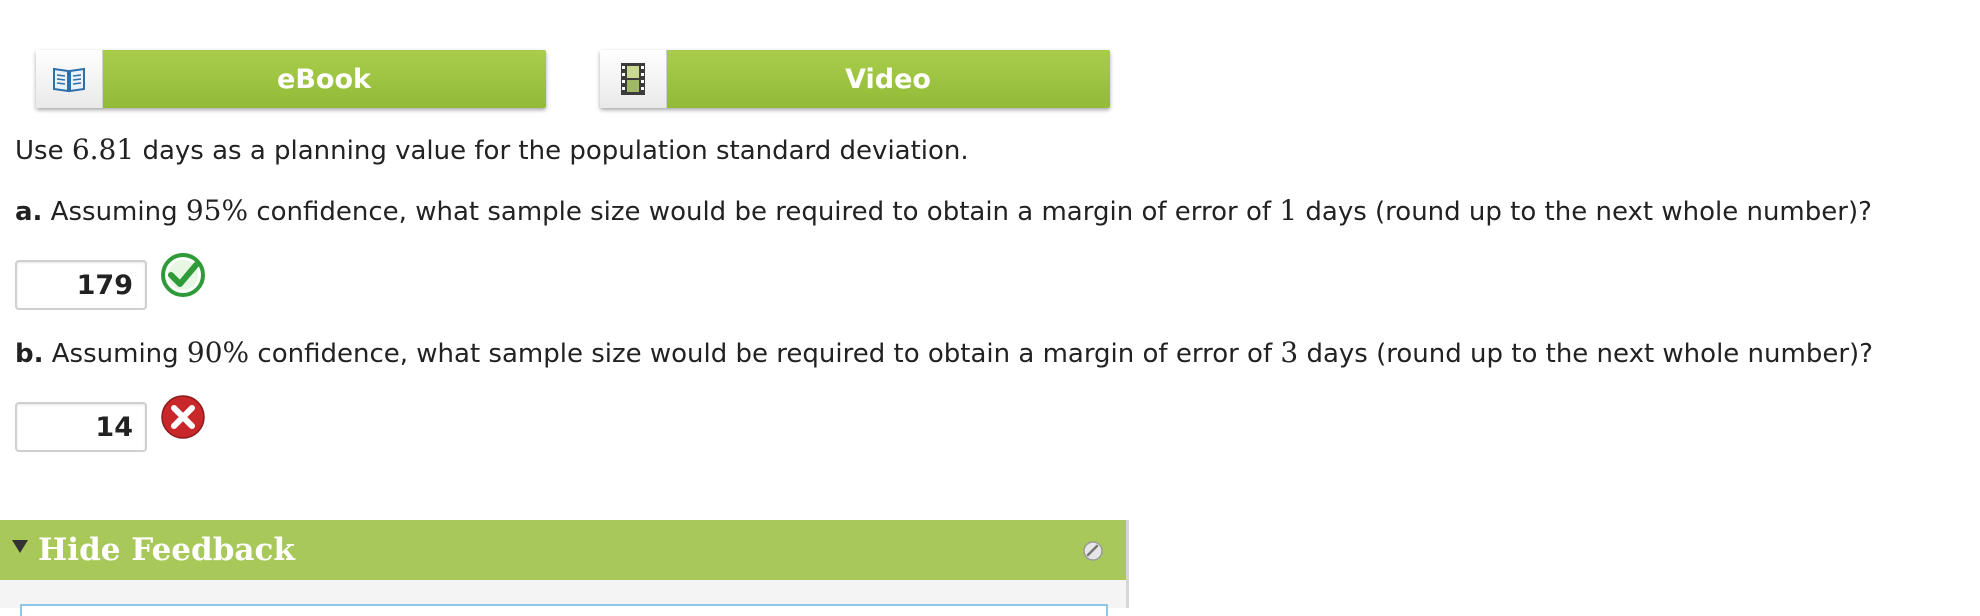  I want to click on question-a-confidence: 95%, so click(217, 210).